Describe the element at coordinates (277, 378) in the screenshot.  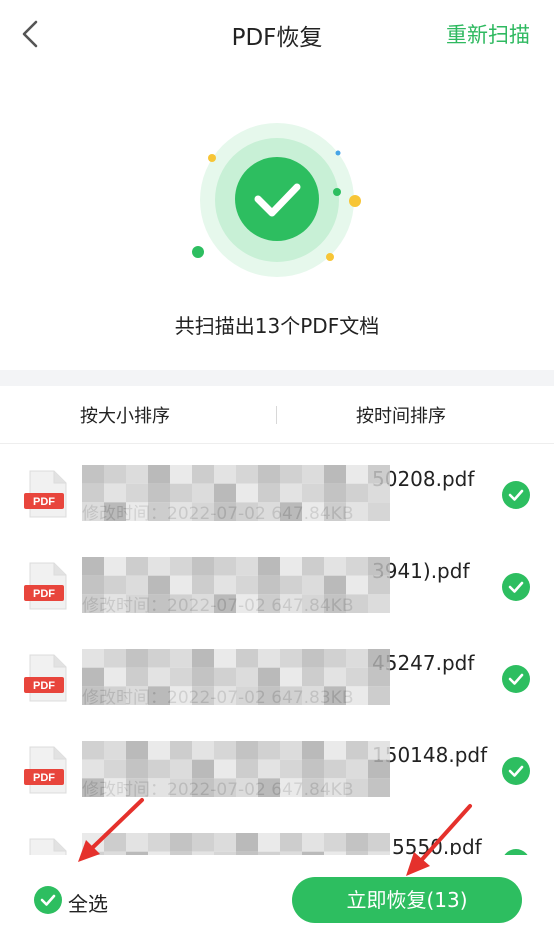
I see `section-divider` at that location.